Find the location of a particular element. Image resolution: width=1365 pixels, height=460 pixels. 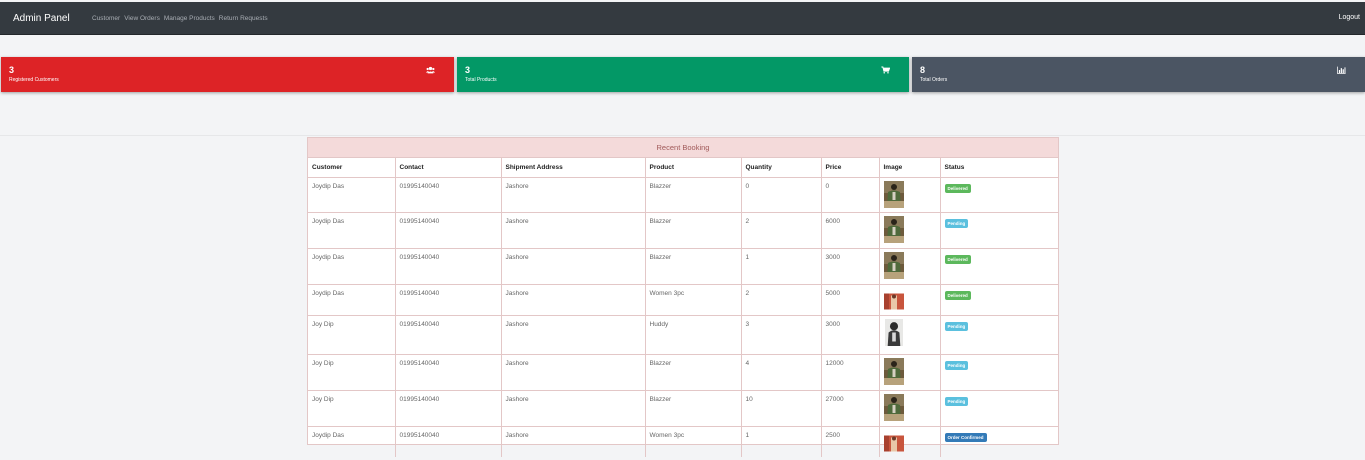

section-divider is located at coordinates (682, 135).